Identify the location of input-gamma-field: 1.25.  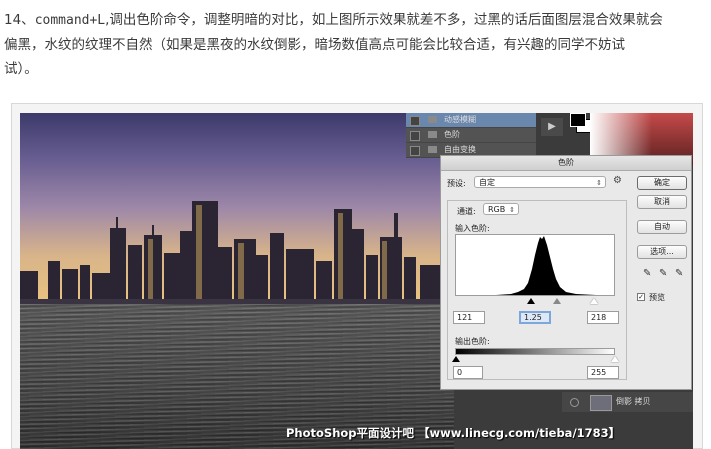
(535, 317).